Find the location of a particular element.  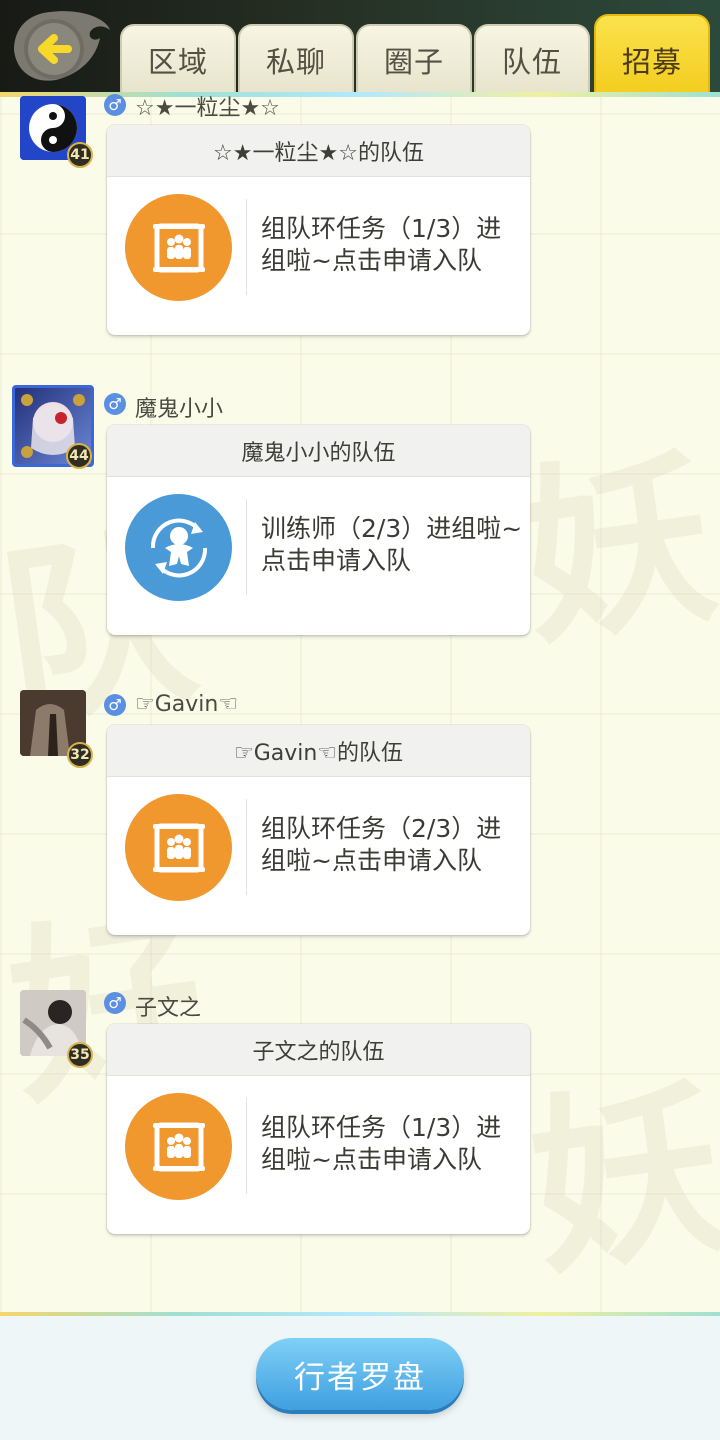

team-card: ☞Gavin☜的队伍 组队环任务（2/3）进组啦~点击申请入队 is located at coordinates (318, 830).